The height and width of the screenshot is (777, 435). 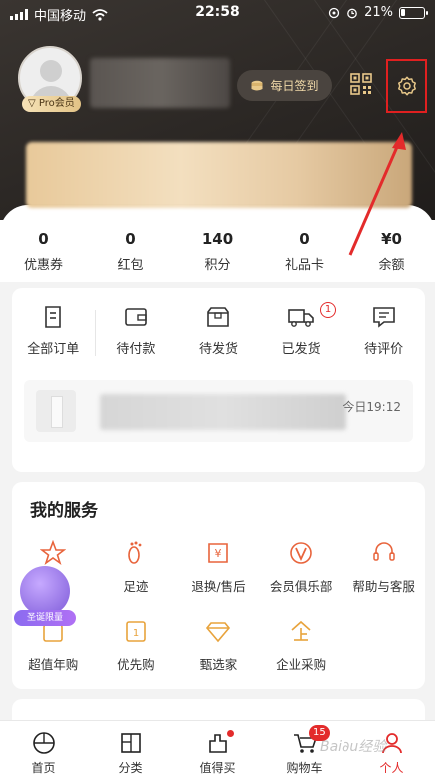 I want to click on order-tab-label: 待评价, so click(x=384, y=349).